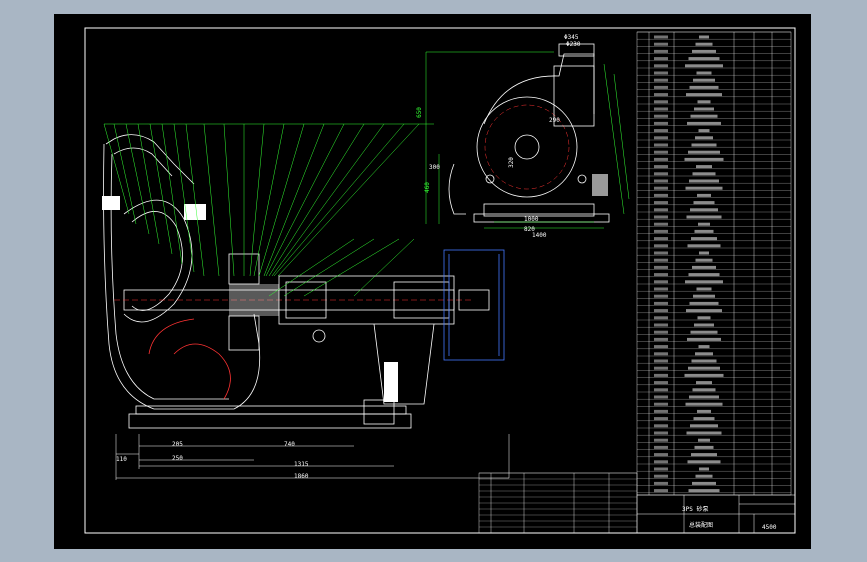  Describe the element at coordinates (695, 509) in the screenshot. I see `title-product: 3PS 砂泵` at that location.